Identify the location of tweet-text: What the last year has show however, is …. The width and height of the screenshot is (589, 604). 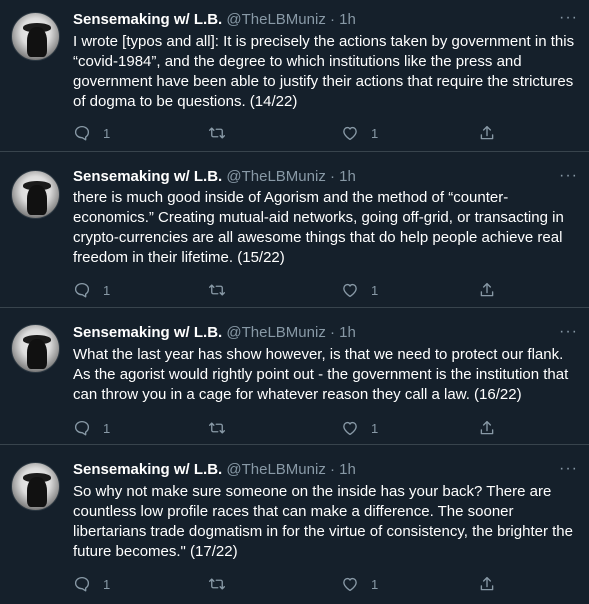
(321, 374).